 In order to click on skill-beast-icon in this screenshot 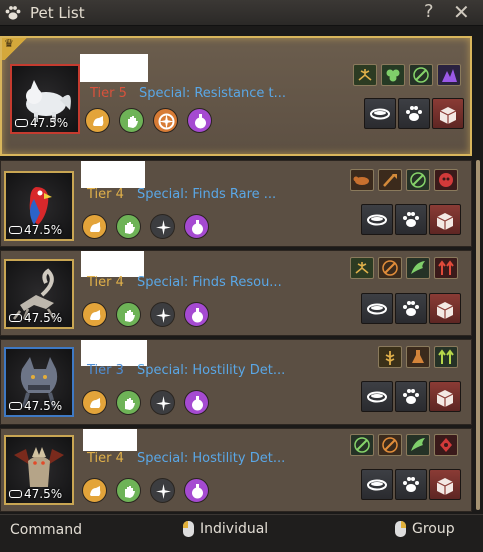, I will do `click(362, 180)`.